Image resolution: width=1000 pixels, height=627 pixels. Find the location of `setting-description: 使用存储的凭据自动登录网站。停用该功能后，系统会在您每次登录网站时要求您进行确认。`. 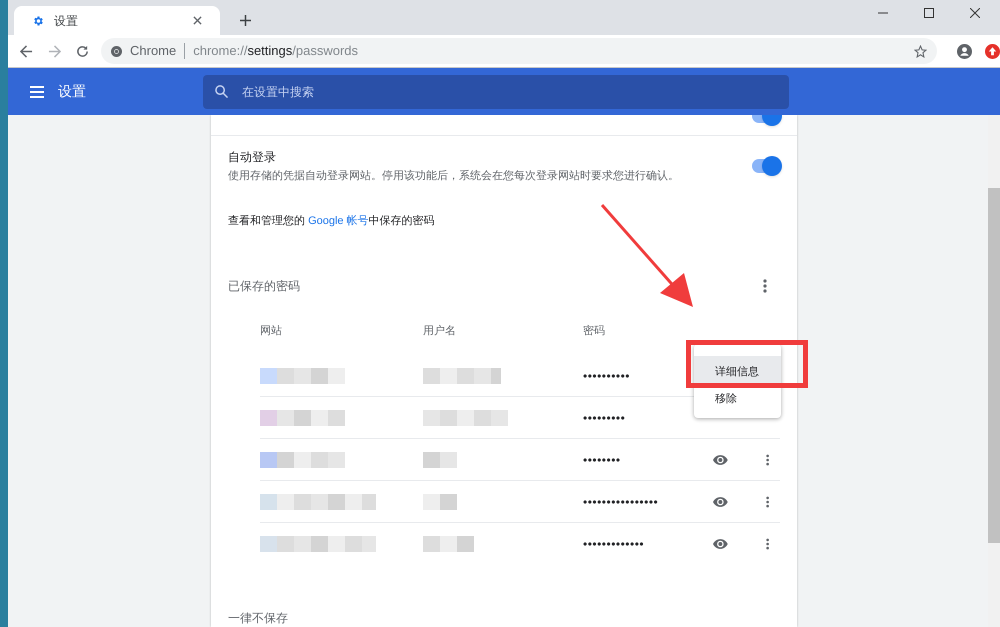

setting-description: 使用存储的凭据自动登录网站。停用该功能后，系统会在您每次登录网站时要求您进行确认。 is located at coordinates (454, 176).